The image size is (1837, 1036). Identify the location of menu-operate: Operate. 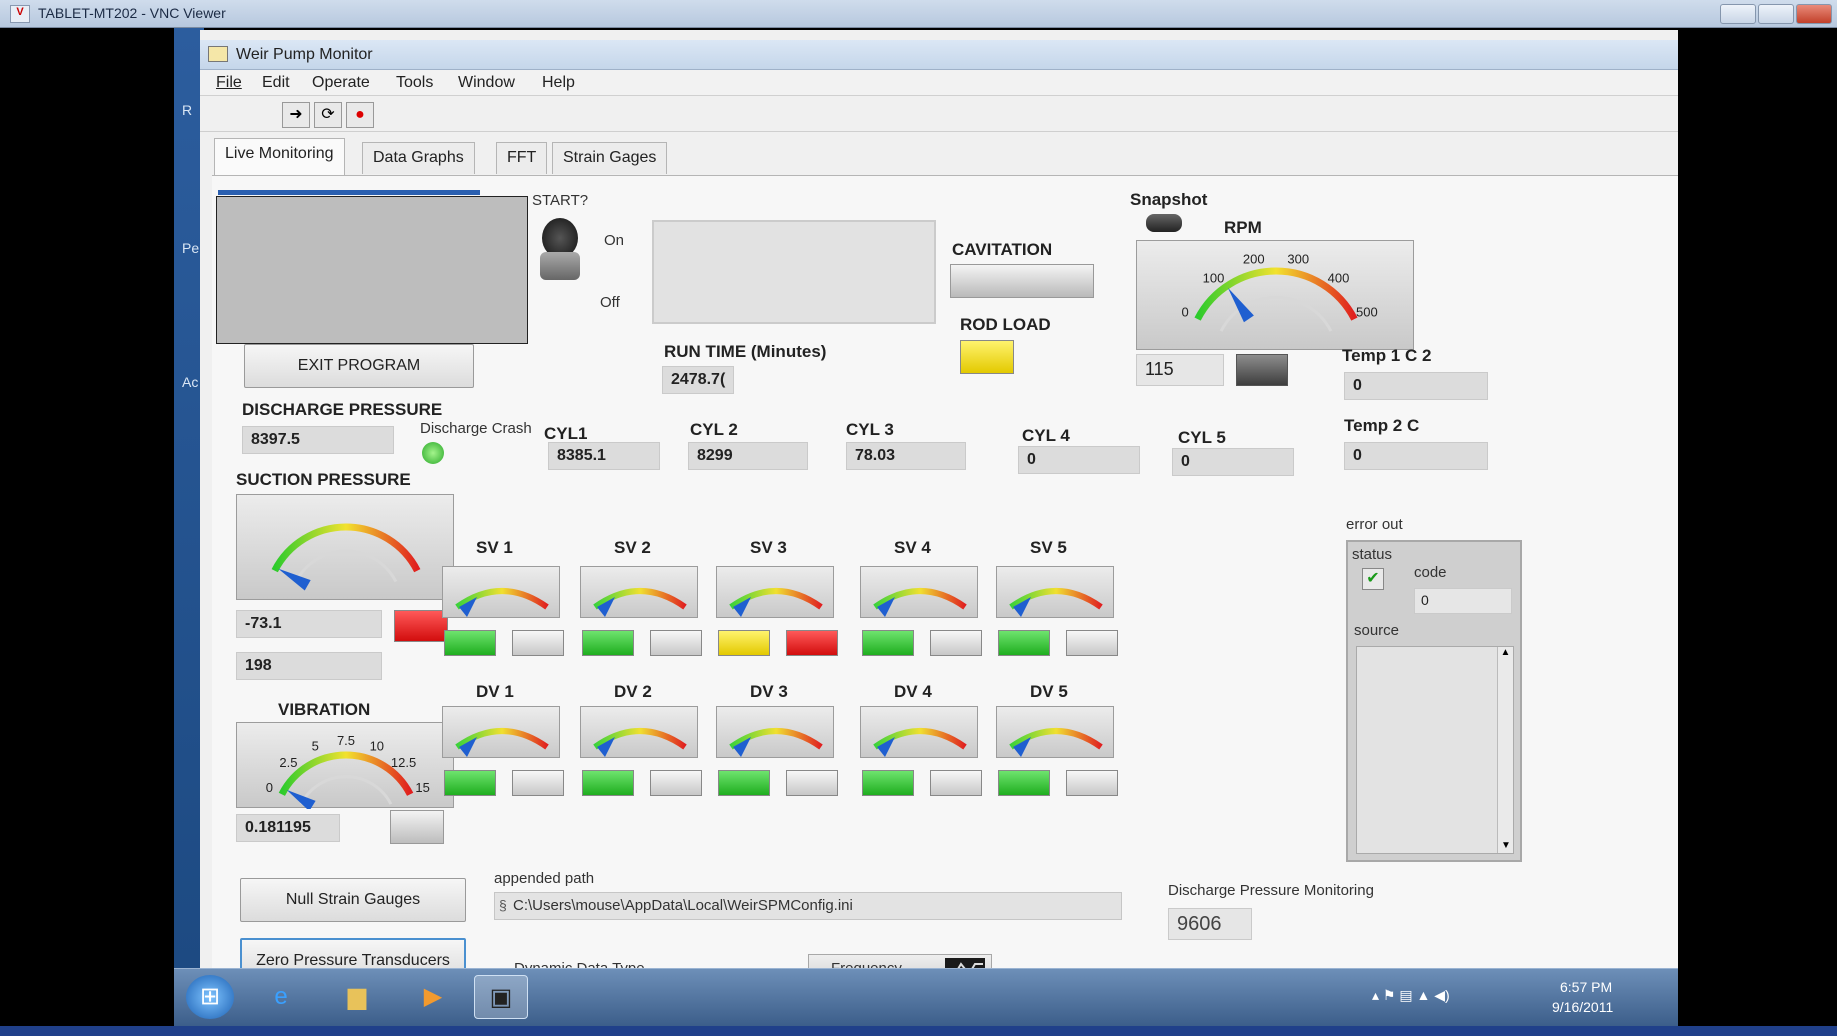
(341, 83).